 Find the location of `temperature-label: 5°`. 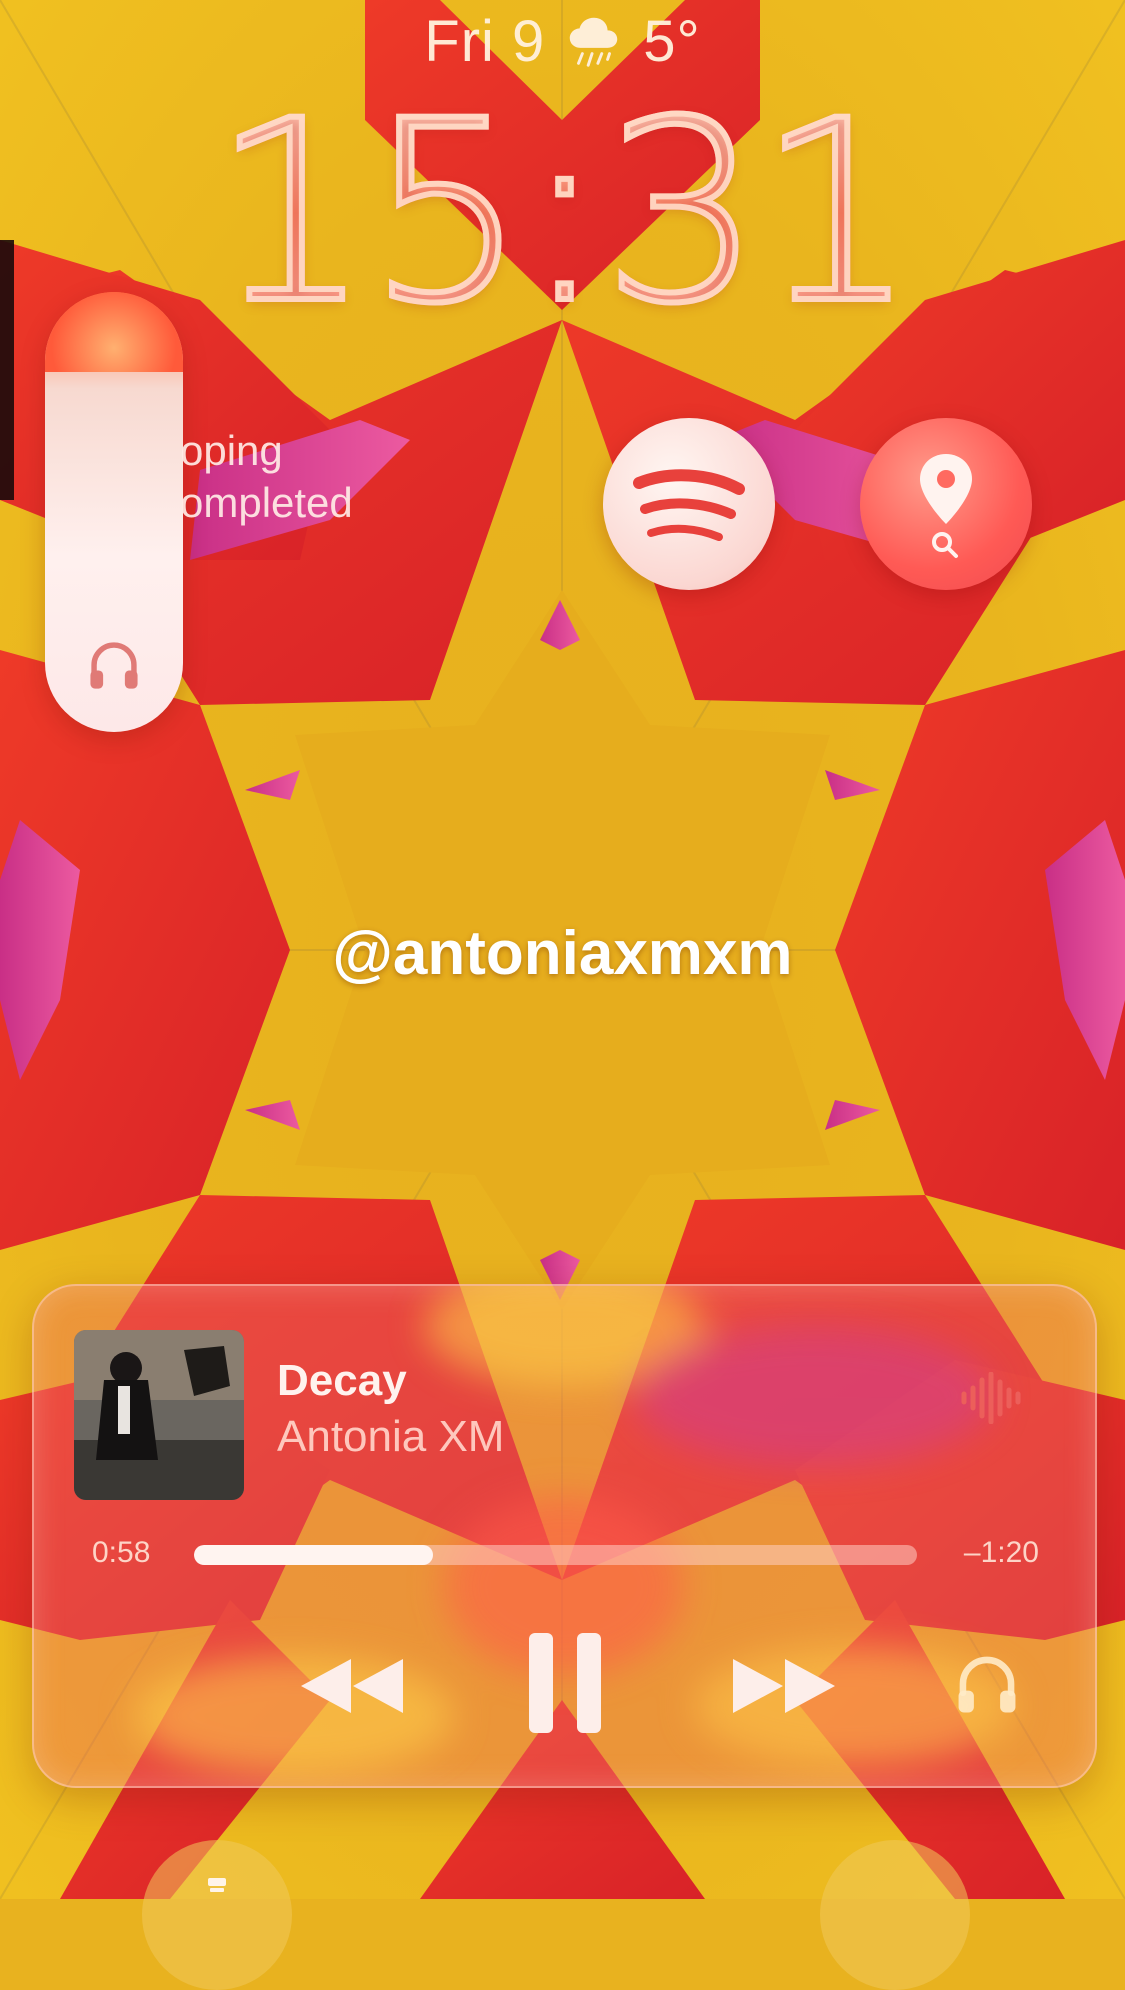

temperature-label: 5° is located at coordinates (672, 41).